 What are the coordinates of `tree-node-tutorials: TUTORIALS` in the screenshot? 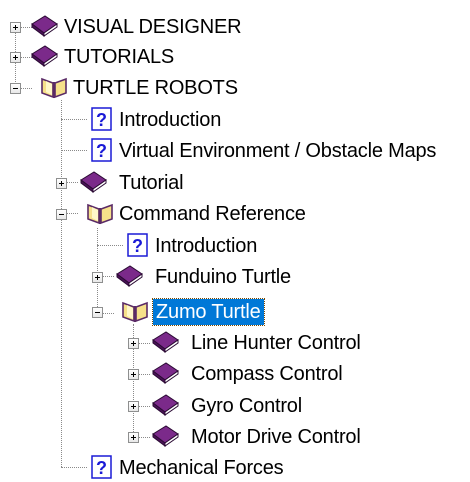 It's located at (235, 57).